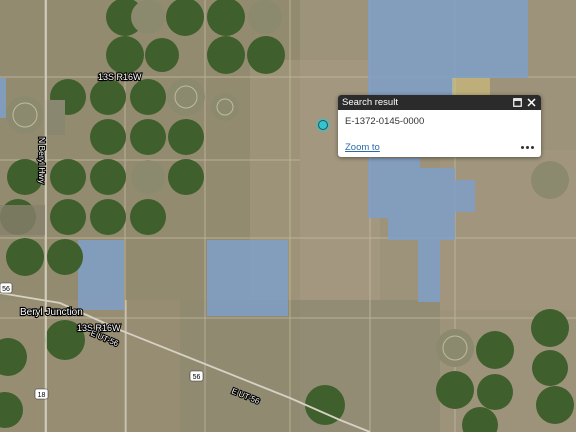  I want to click on ellipsis-icon, so click(527, 147).